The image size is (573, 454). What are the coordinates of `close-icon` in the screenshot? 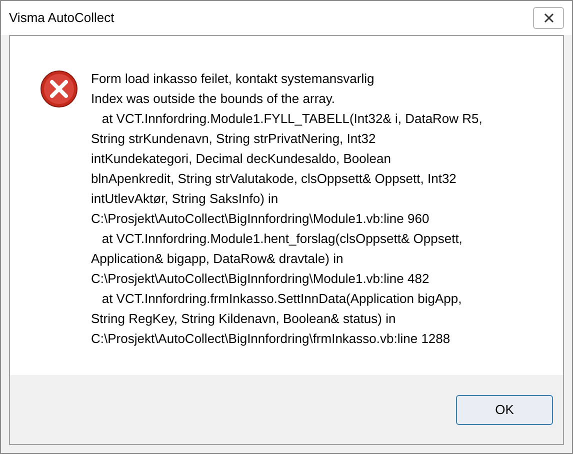 It's located at (549, 18).